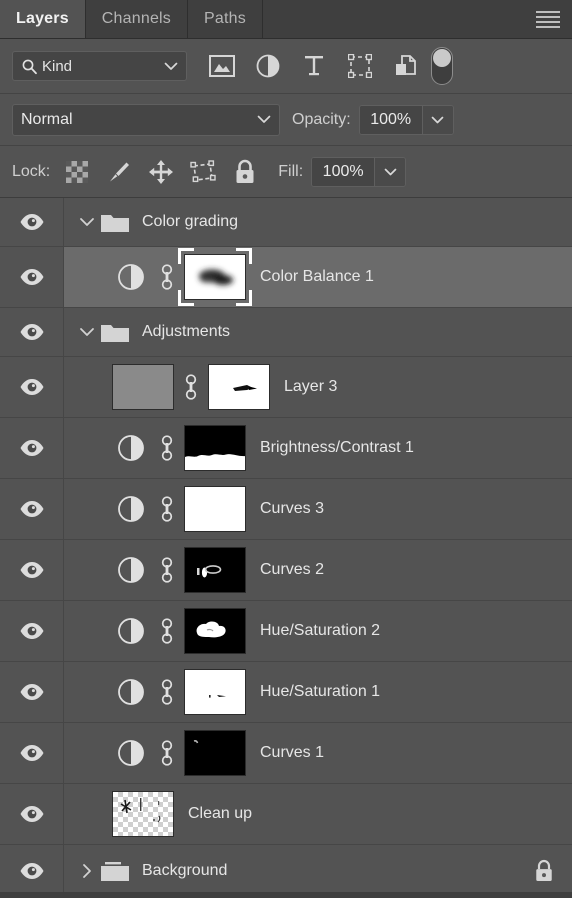 This screenshot has width=572, height=898. I want to click on layer-name-cell: Hue/Saturation 2, so click(320, 631).